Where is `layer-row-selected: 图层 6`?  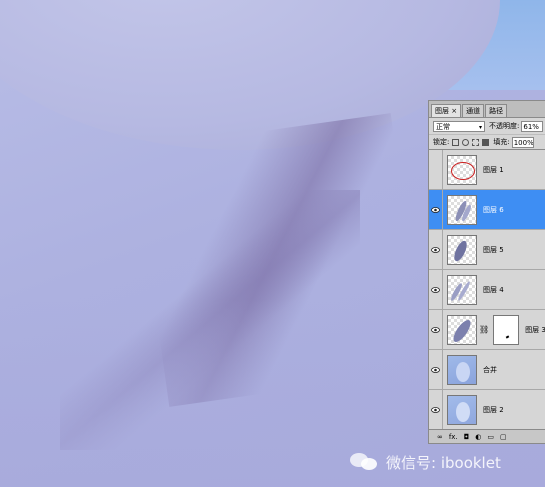 layer-row-selected: 图层 6 is located at coordinates (487, 210).